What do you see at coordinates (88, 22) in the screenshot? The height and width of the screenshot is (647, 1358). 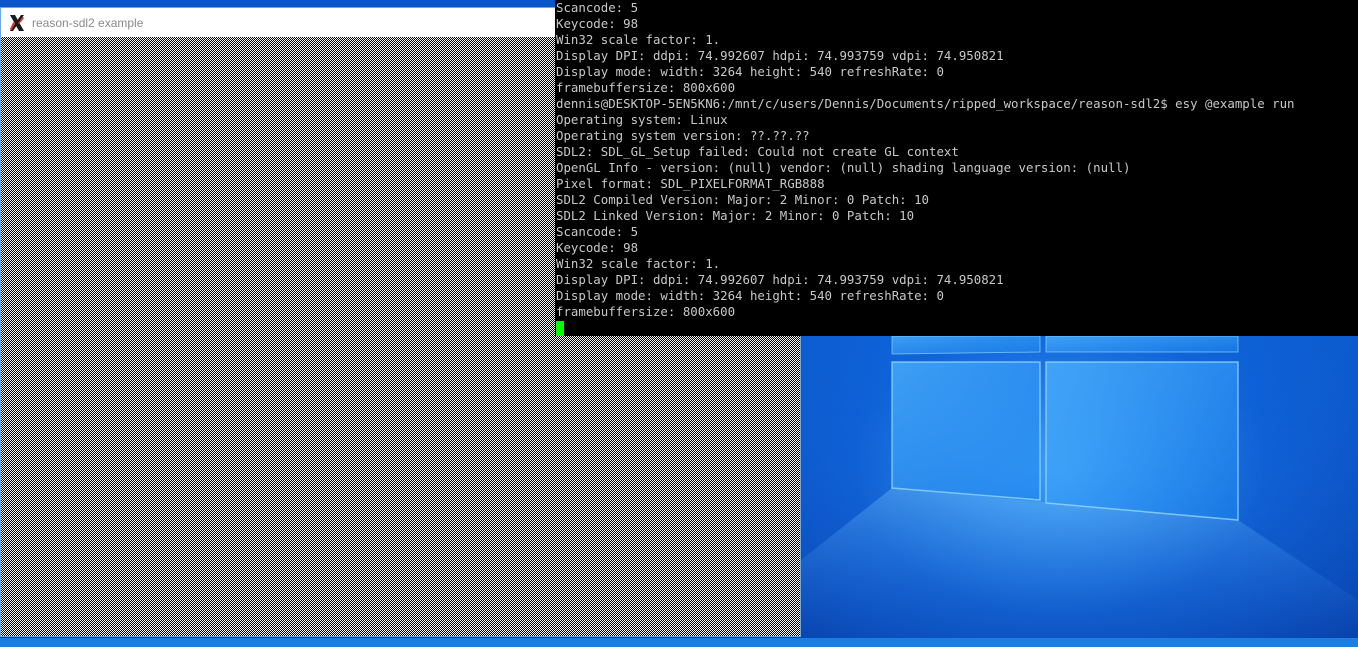 I see `app-window-title: reason-sdl2 example` at bounding box center [88, 22].